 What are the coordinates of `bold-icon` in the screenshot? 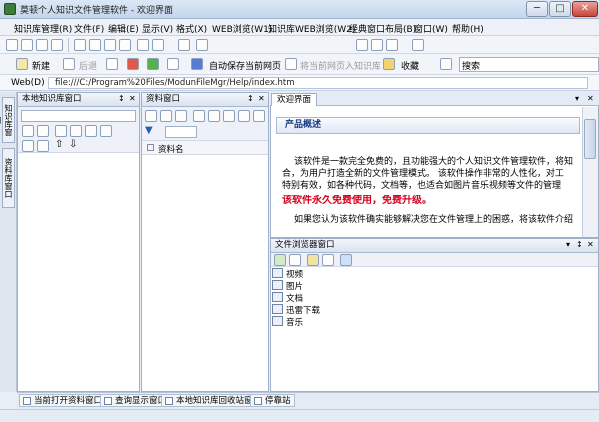 It's located at (362, 45).